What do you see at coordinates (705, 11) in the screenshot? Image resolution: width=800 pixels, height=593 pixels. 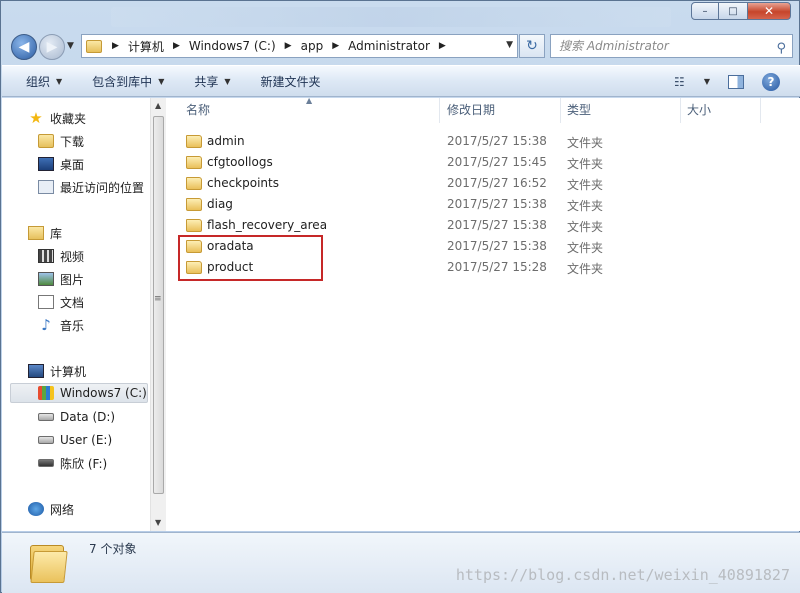 I see `minimize-button: –` at bounding box center [705, 11].